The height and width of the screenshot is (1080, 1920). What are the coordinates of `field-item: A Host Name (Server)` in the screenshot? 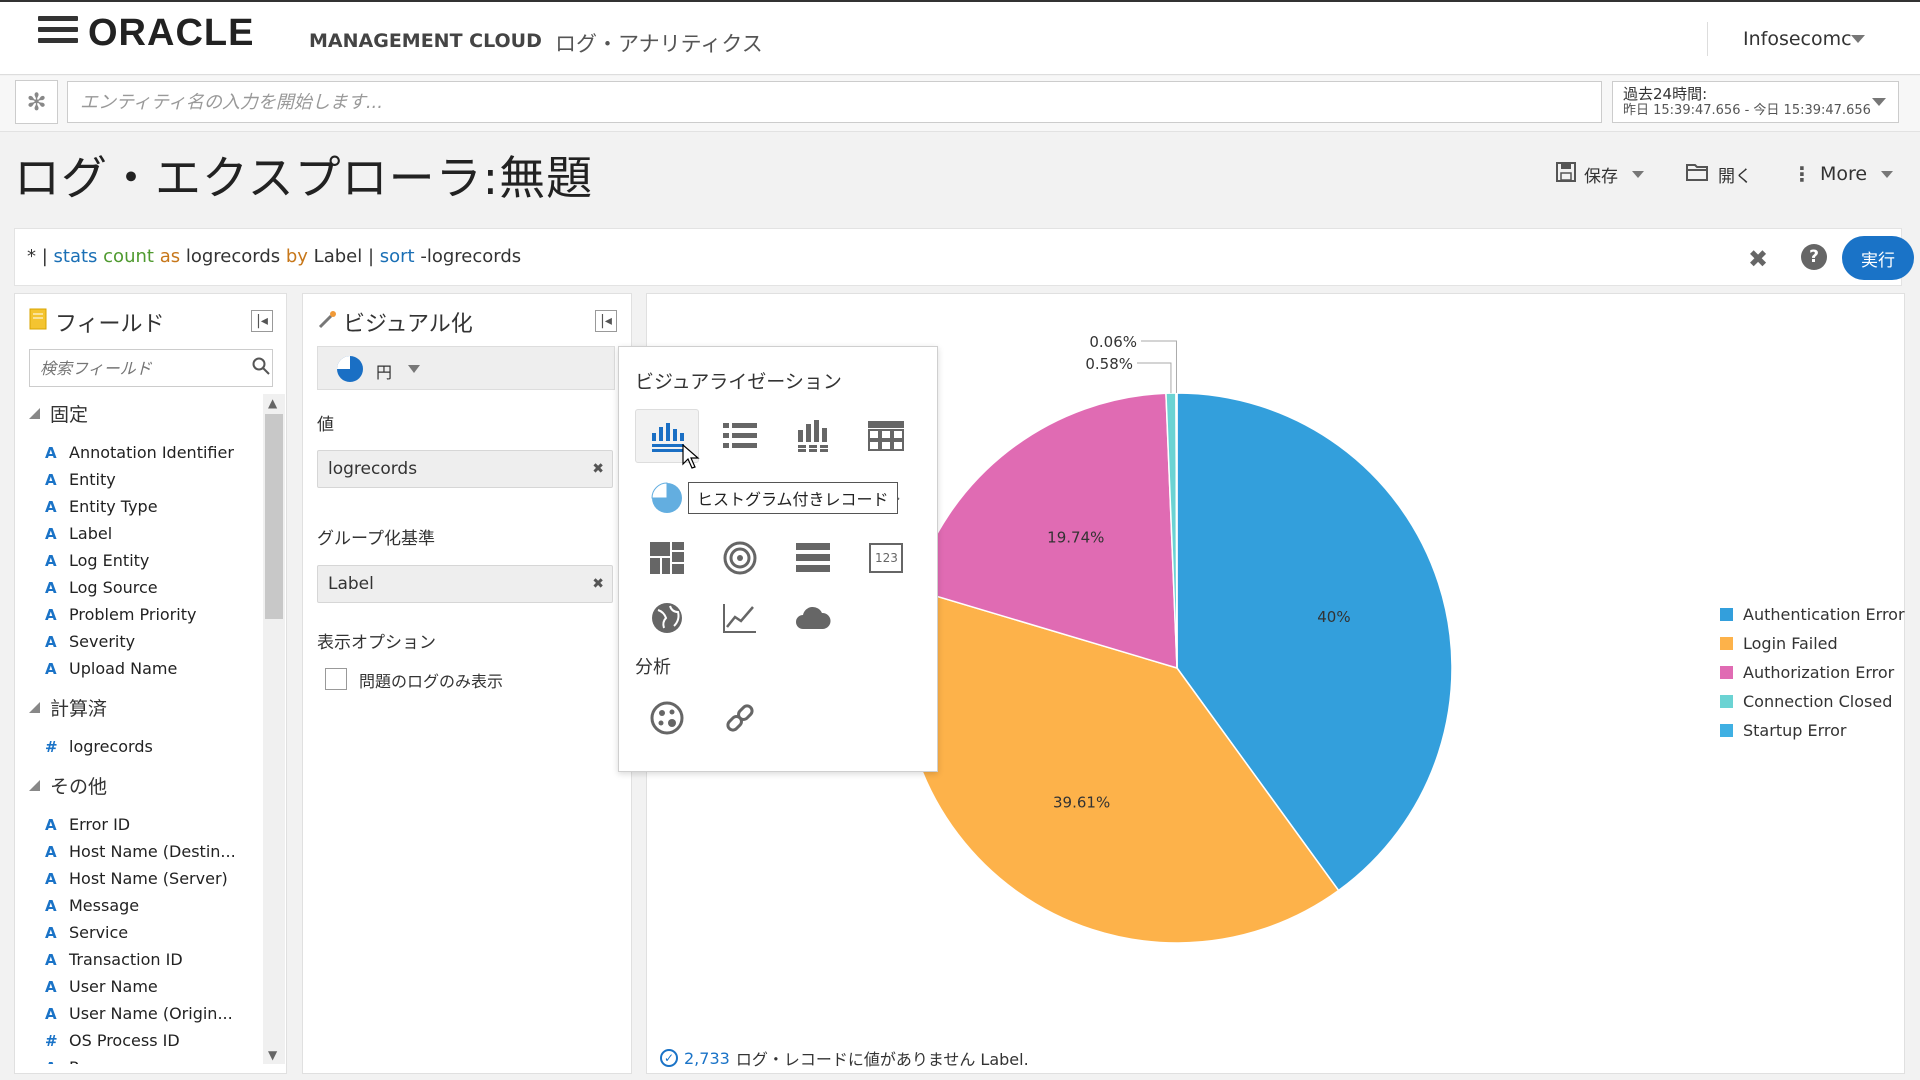 It's located at (139, 878).